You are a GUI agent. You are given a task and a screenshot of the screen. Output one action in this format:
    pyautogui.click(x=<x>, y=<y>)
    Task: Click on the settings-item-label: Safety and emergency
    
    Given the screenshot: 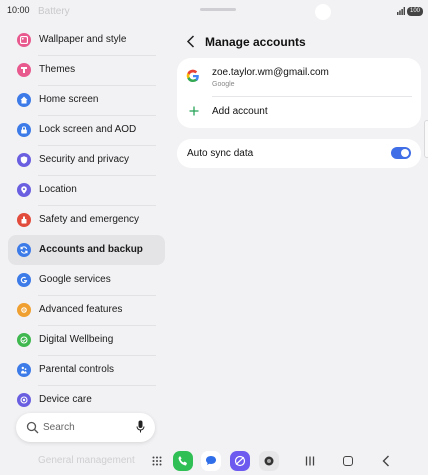 What is the action you would take?
    pyautogui.click(x=89, y=219)
    